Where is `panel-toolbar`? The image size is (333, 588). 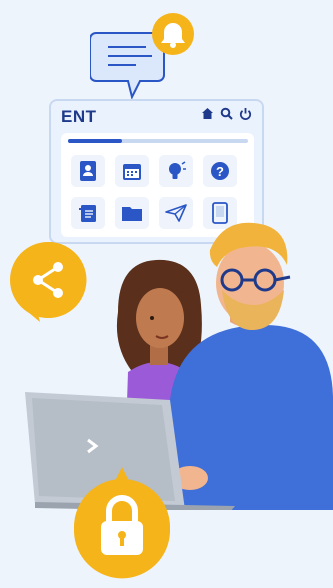 panel-toolbar is located at coordinates (226, 113).